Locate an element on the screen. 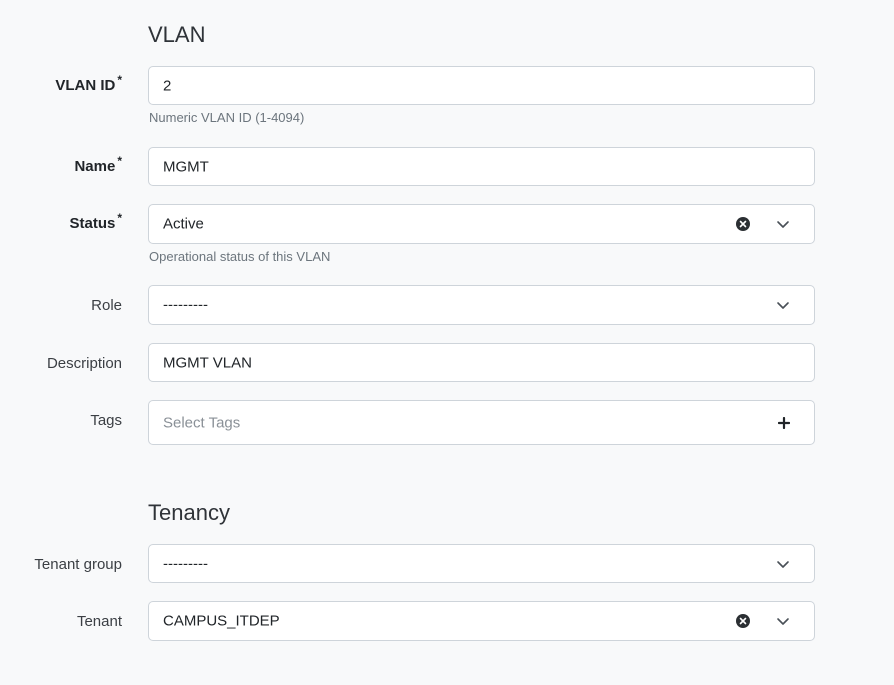 This screenshot has height=685, width=894. plus-icon is located at coordinates (784, 422).